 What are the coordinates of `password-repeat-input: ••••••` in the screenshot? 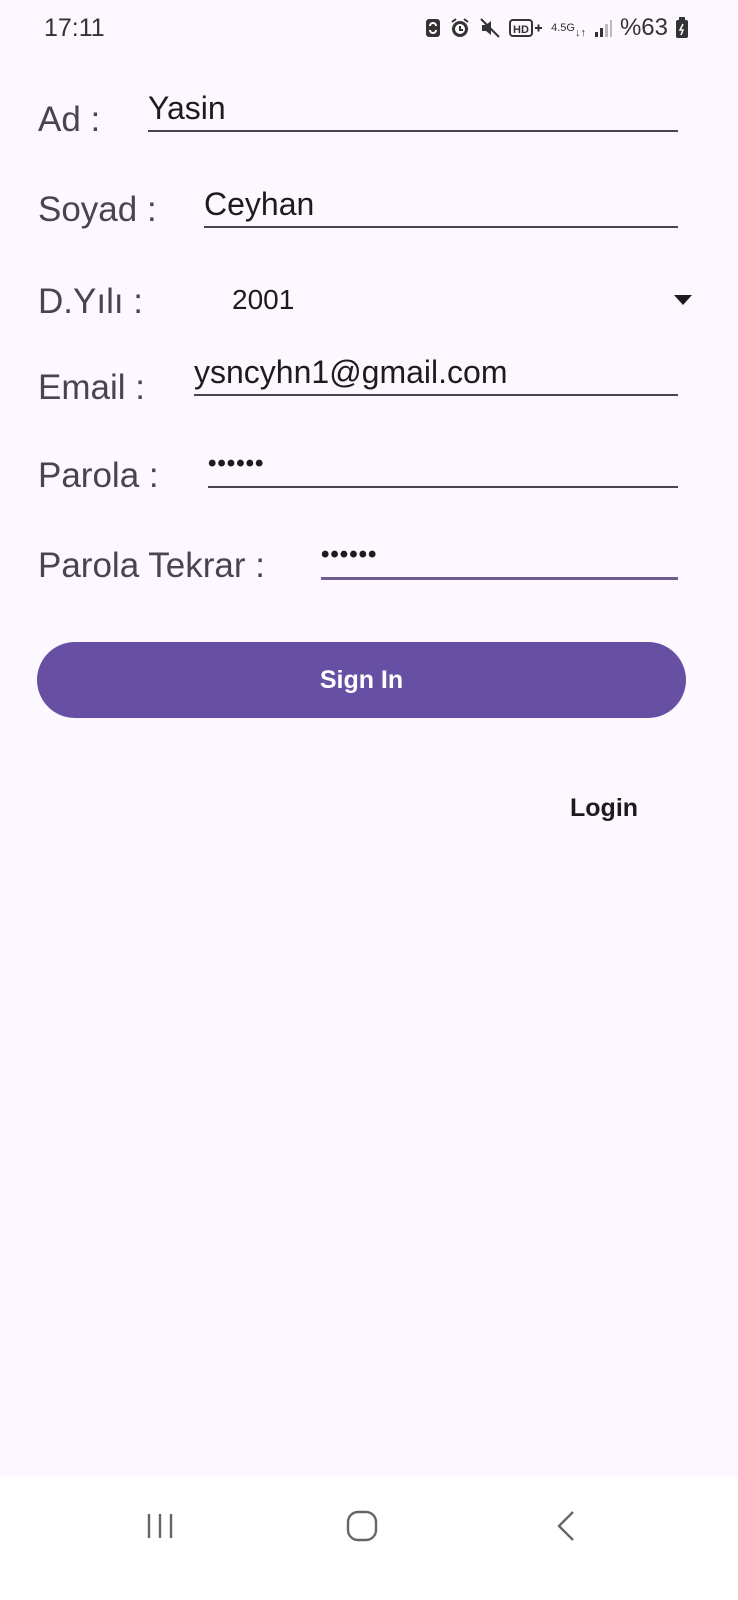 It's located at (499, 556).